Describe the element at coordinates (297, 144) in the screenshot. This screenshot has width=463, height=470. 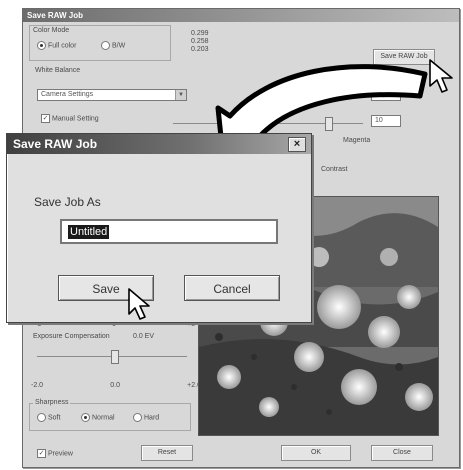
I see `close-icon: ×` at that location.